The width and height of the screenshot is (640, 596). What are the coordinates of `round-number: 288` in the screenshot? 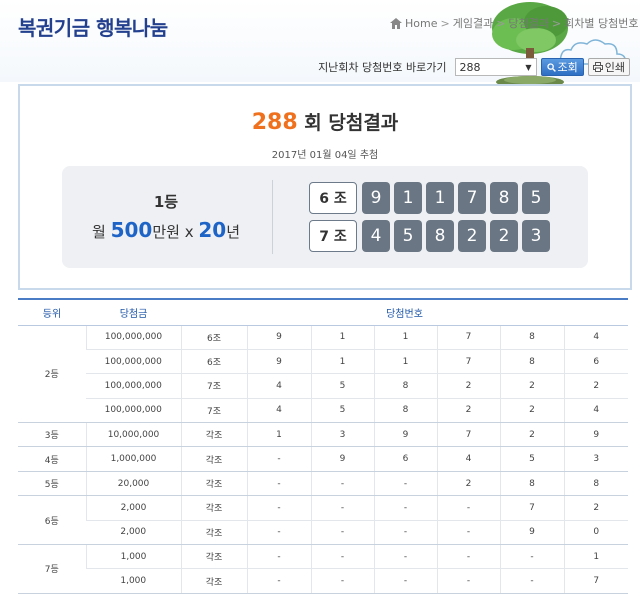 It's located at (274, 122).